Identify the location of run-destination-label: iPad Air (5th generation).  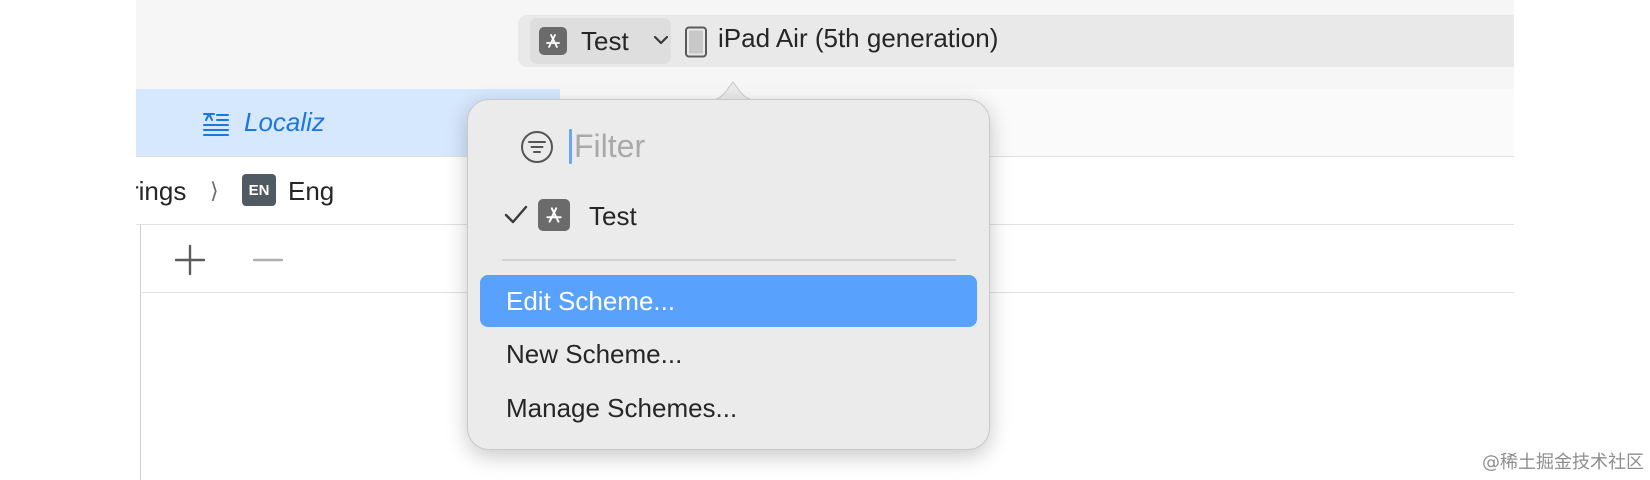
(858, 38).